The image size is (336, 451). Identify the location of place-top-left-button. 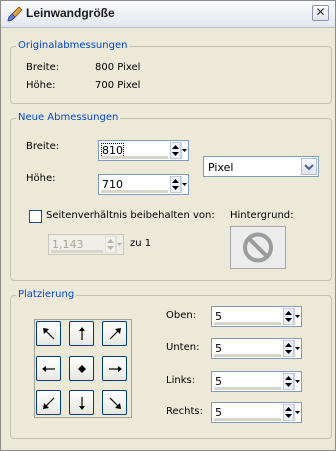
(48, 333).